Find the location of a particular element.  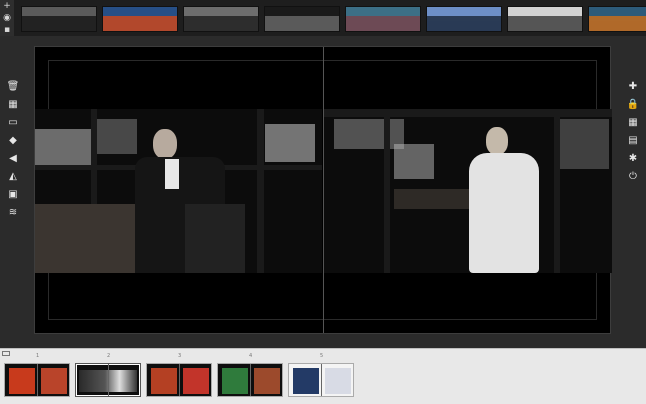

right-toolbar: ✚ 🔒 ▦ ▤ ✱ ⏻ is located at coordinates (633, 132).